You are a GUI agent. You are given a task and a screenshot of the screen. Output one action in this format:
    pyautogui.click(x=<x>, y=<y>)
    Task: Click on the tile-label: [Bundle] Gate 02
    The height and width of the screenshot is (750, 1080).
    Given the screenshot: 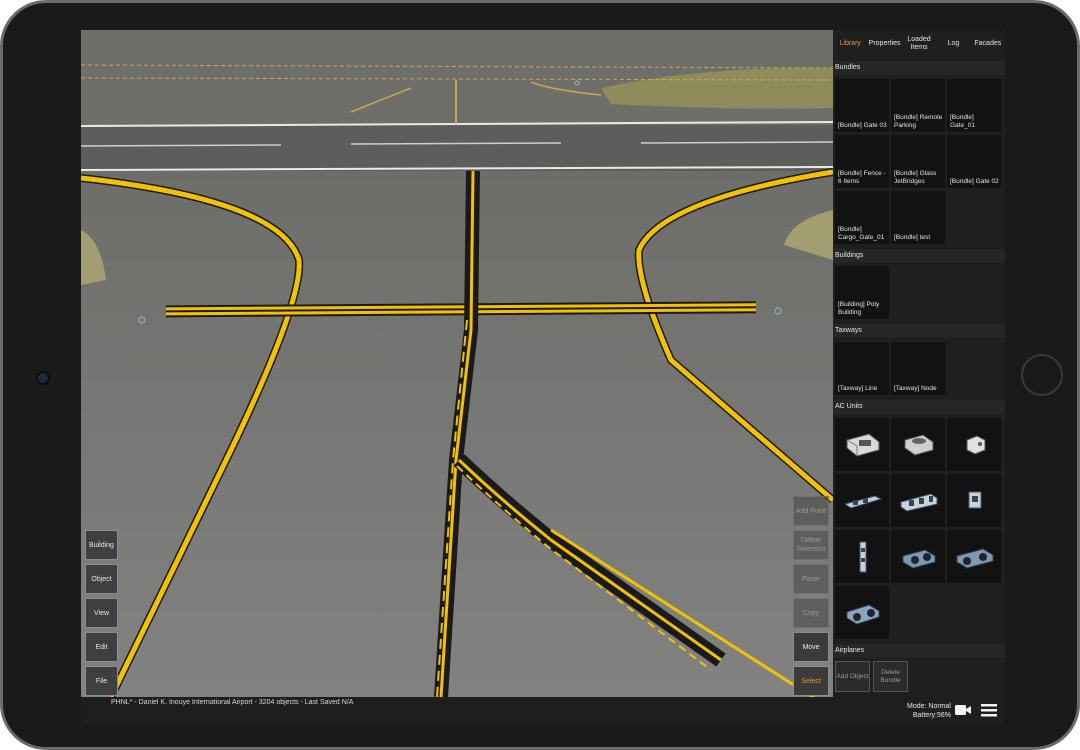 What is the action you would take?
    pyautogui.click(x=974, y=181)
    